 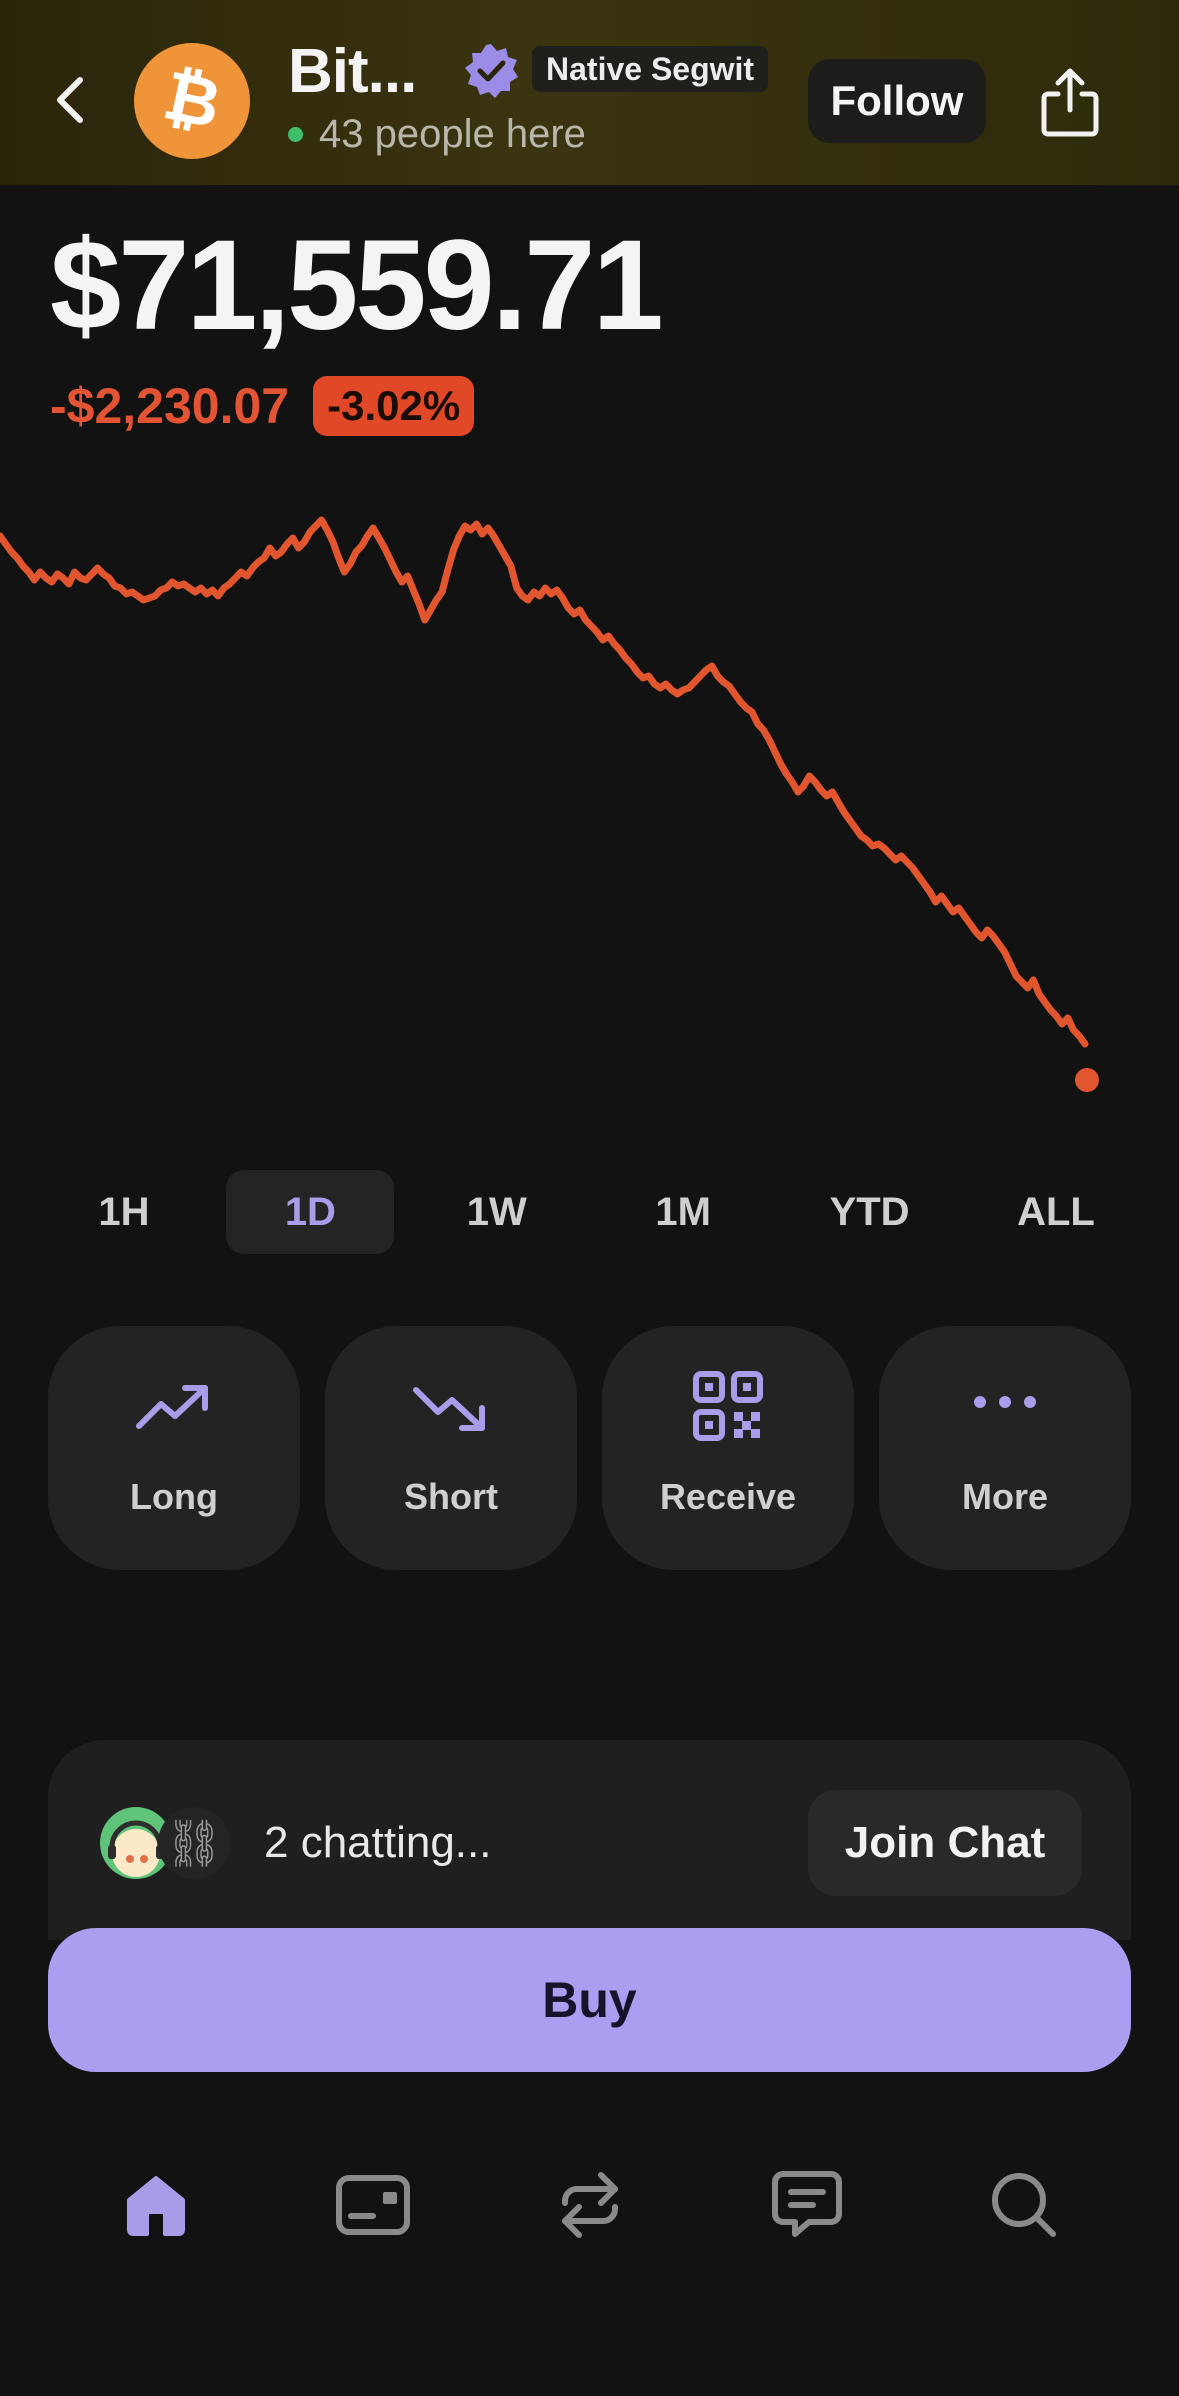 What do you see at coordinates (870, 1212) in the screenshot?
I see `range-tab-ytd: YTD` at bounding box center [870, 1212].